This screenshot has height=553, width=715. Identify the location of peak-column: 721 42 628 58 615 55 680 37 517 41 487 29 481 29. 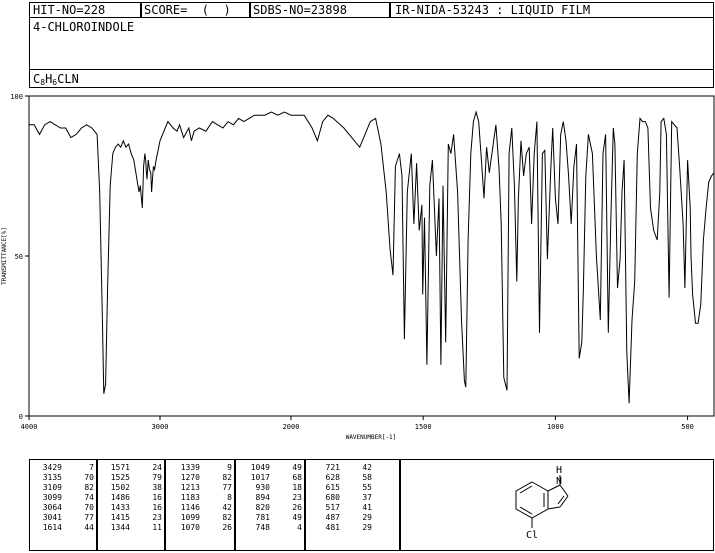
(340, 498).